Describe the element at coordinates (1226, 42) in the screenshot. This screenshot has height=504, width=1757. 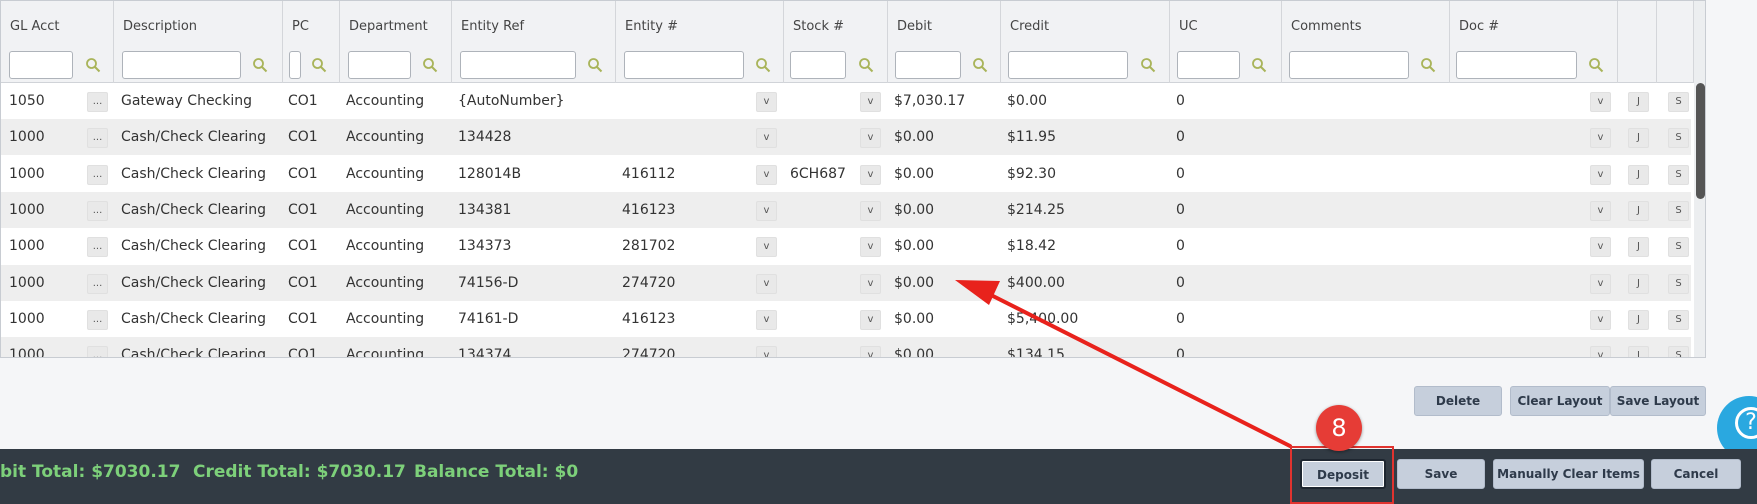
I see `column-header-uc: UC` at that location.